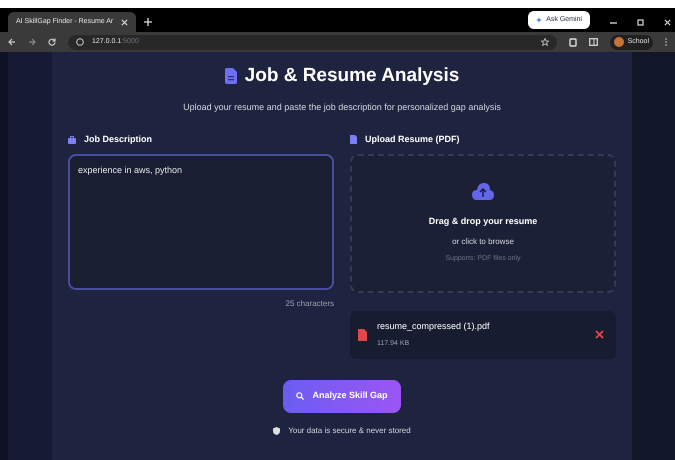 This screenshot has width=675, height=460. I want to click on analyze-button: Analyze Skill Gap, so click(342, 396).